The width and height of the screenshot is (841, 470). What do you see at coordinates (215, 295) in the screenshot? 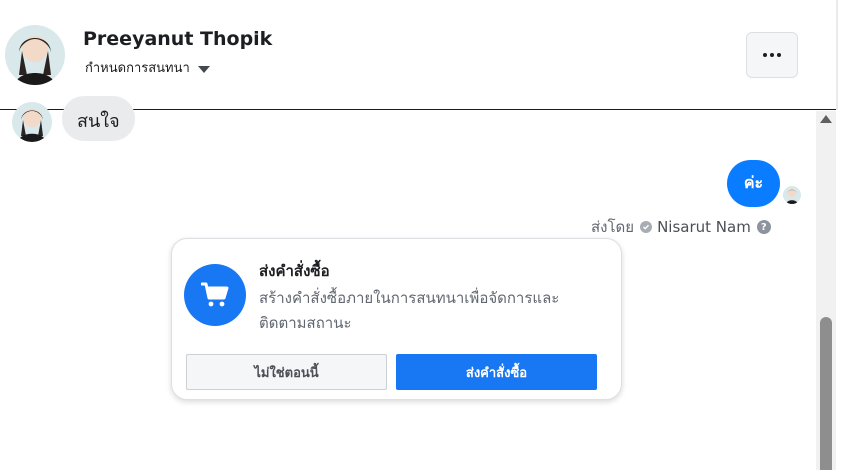
I see `shopping-cart-icon` at bounding box center [215, 295].